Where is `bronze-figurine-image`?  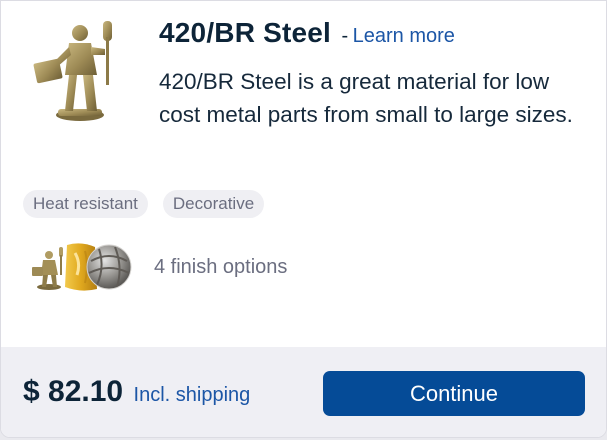
bronze-figurine-image is located at coordinates (75, 69).